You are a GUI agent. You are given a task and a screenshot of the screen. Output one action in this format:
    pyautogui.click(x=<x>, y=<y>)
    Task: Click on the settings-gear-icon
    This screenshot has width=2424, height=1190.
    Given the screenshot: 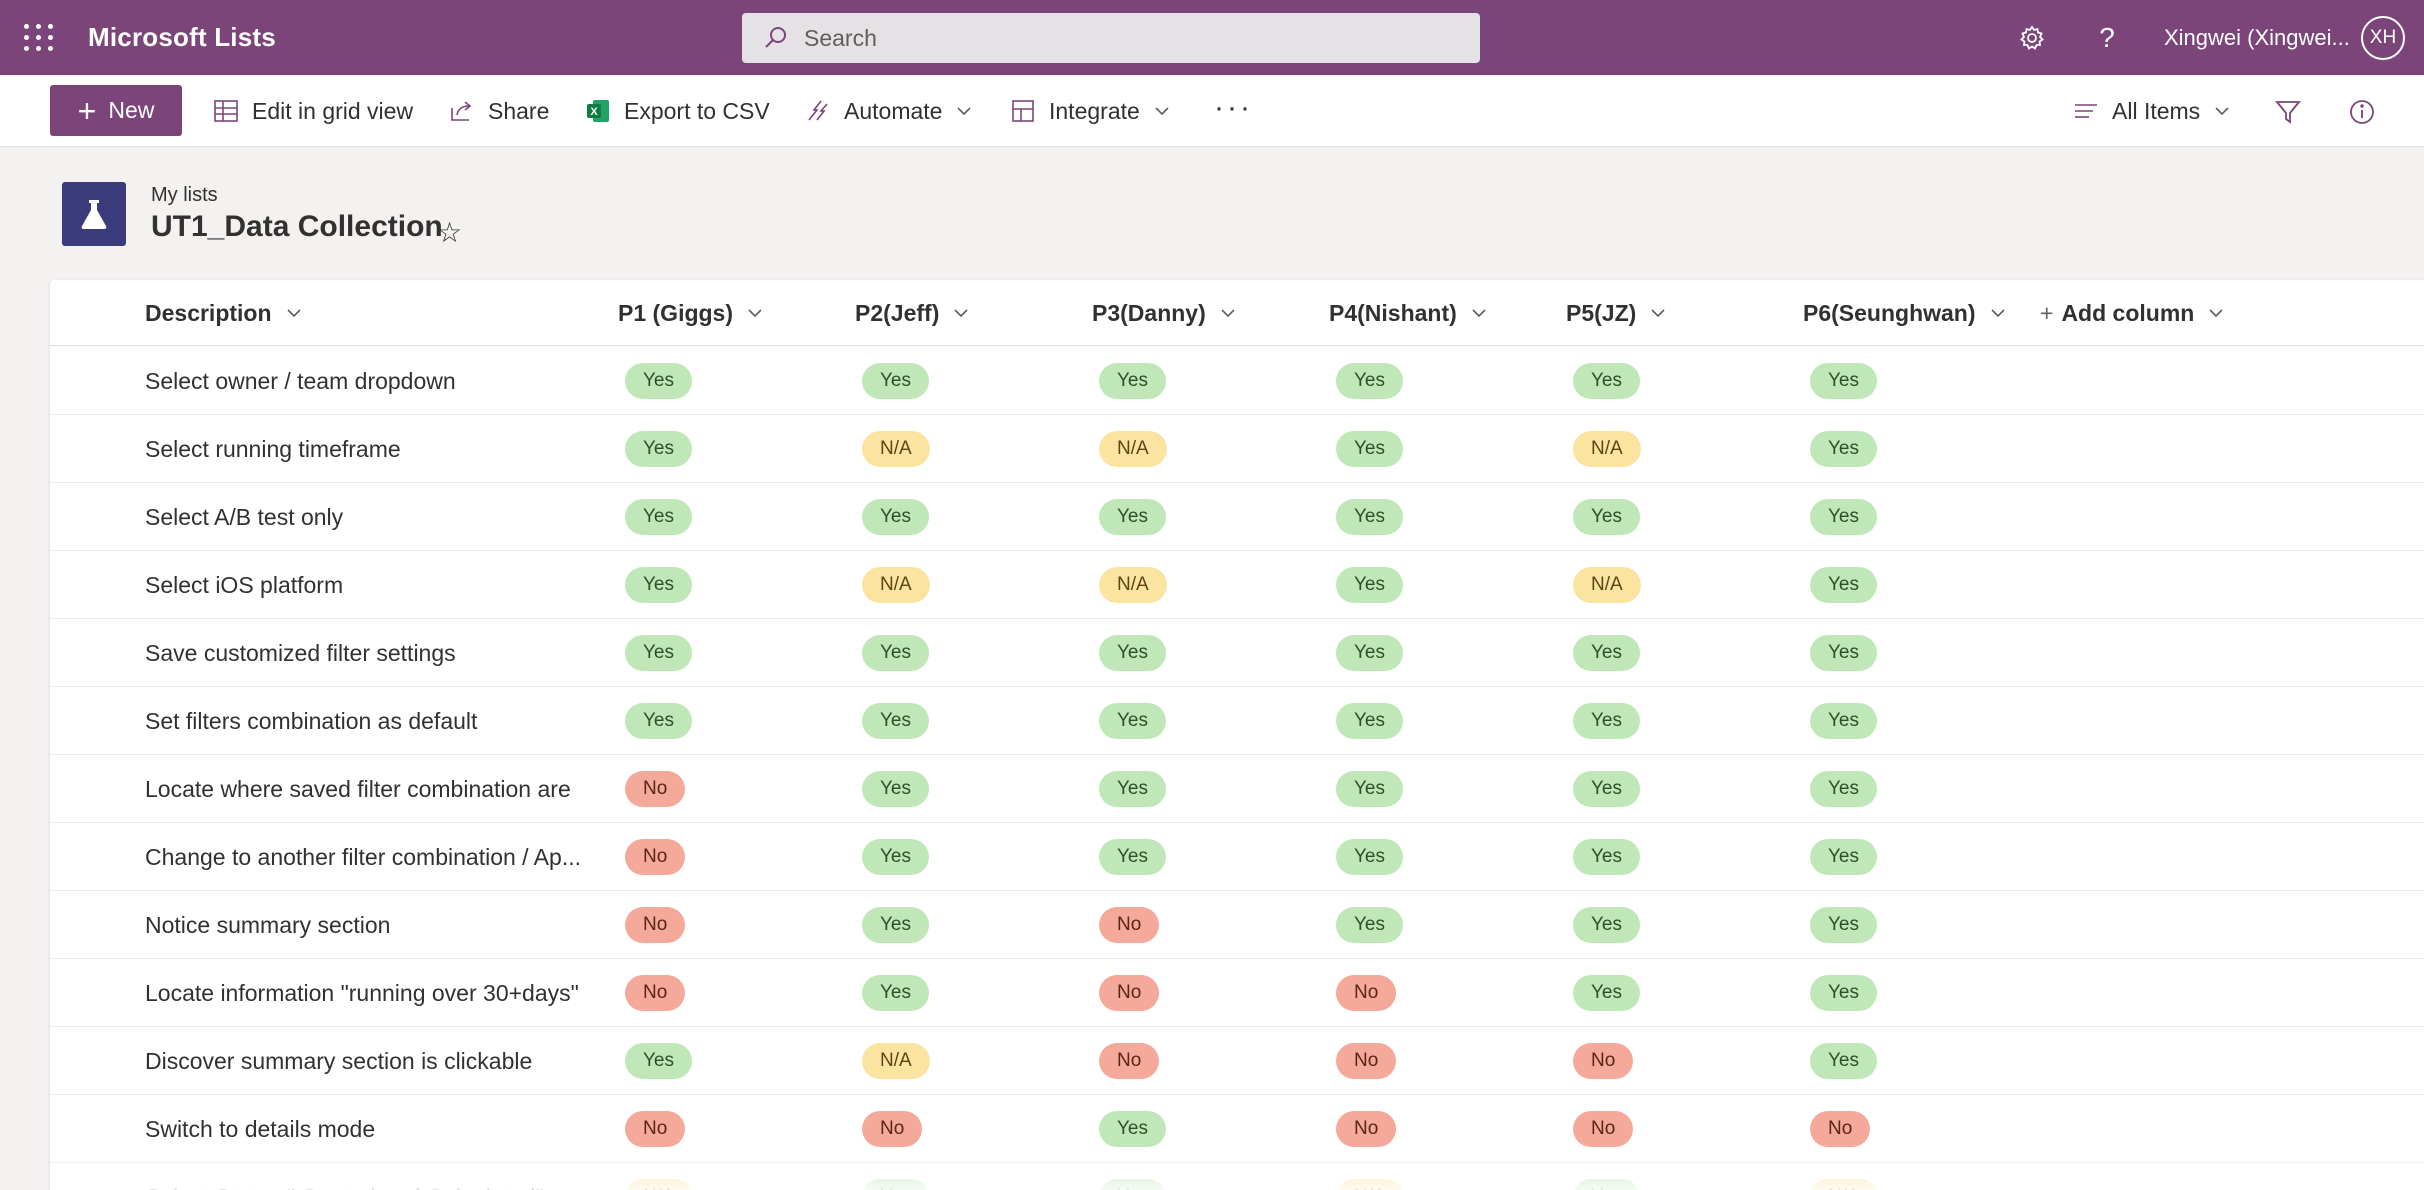 What is the action you would take?
    pyautogui.click(x=2032, y=38)
    